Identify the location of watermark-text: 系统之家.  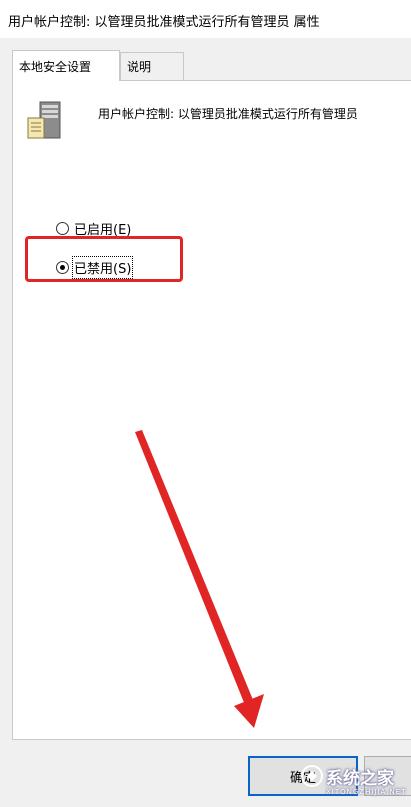
(360, 779).